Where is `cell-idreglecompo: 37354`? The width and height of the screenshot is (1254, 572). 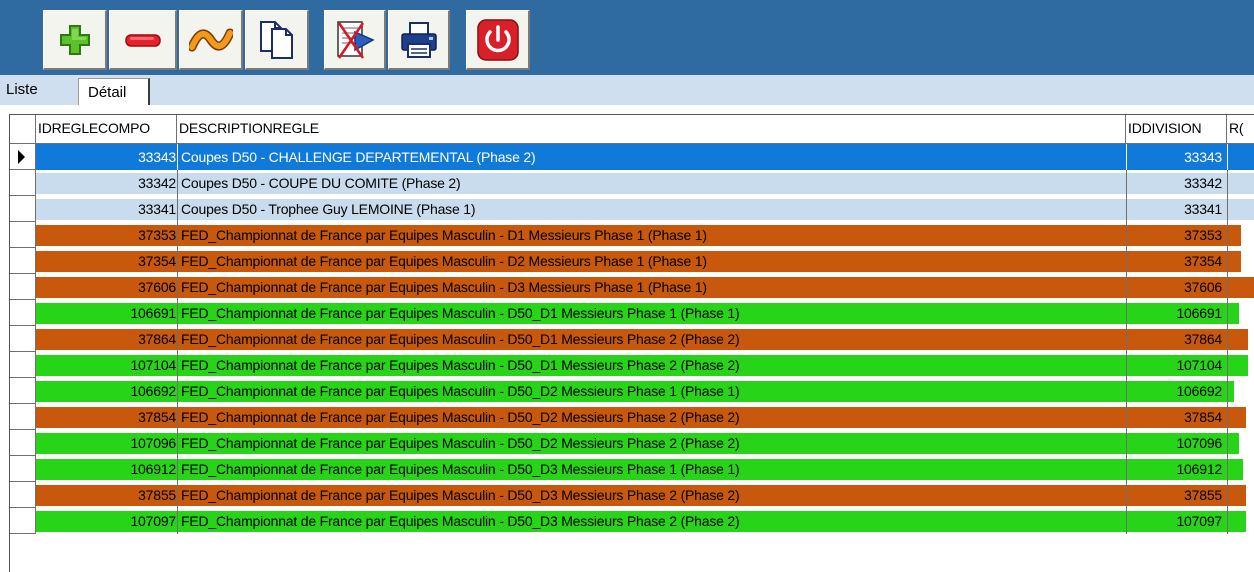
cell-idreglecompo: 37354 is located at coordinates (106, 261).